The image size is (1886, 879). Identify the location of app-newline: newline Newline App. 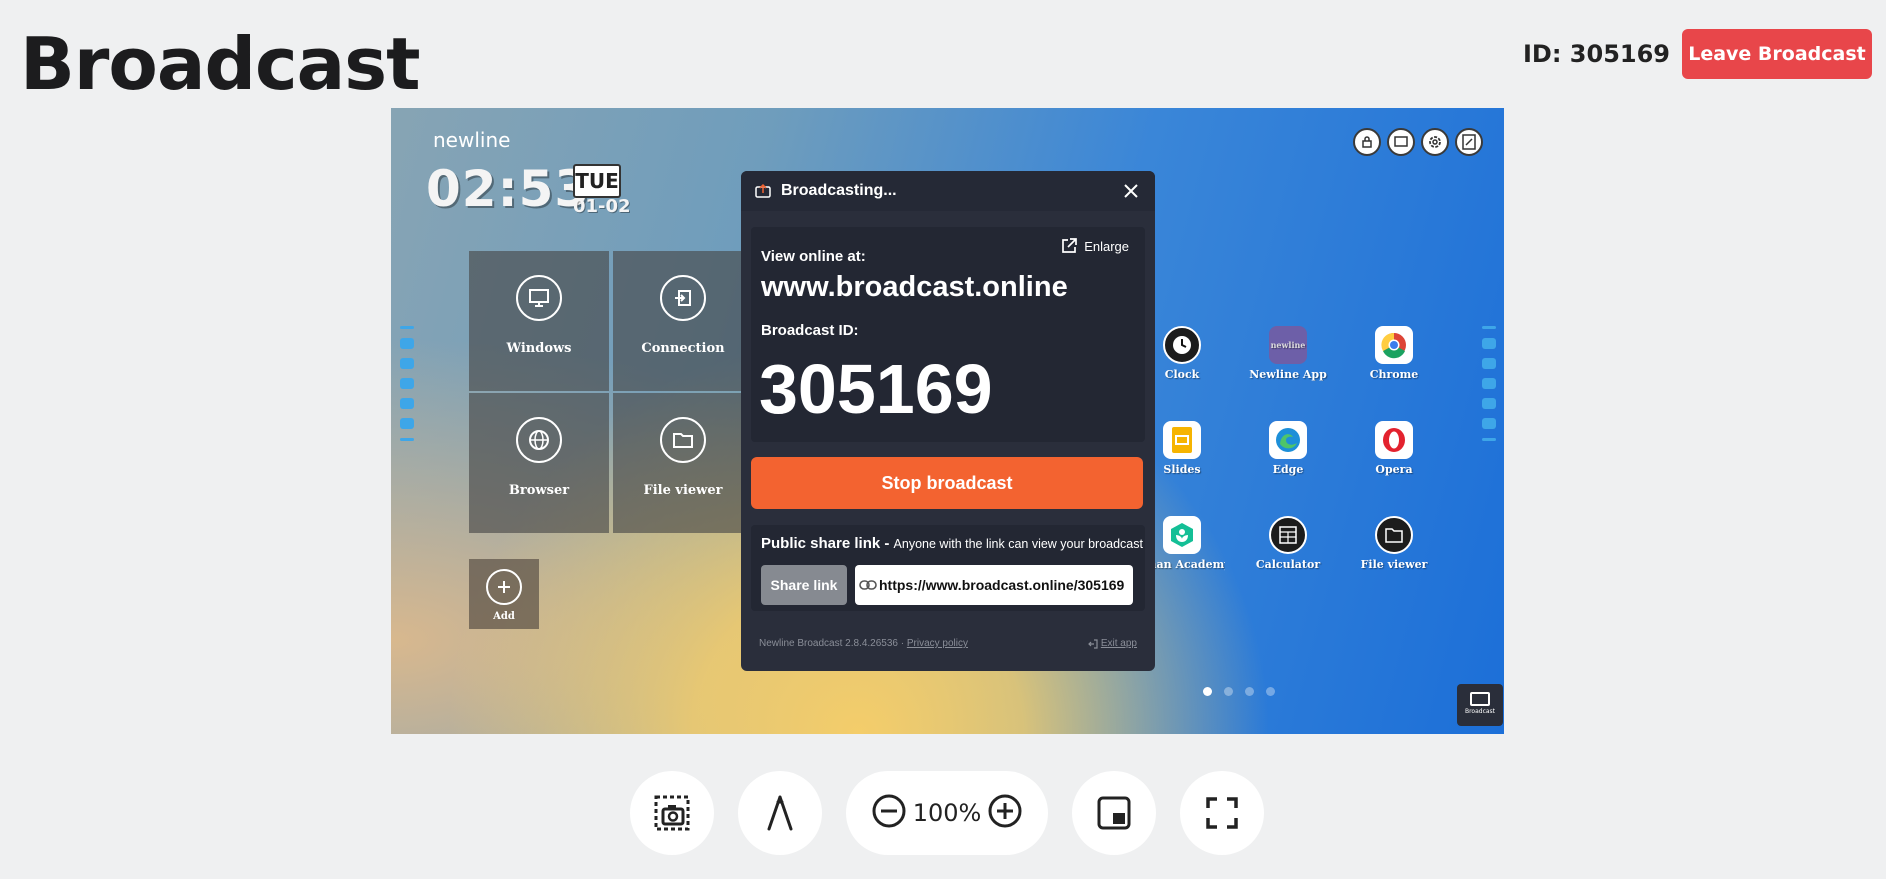
(1288, 353).